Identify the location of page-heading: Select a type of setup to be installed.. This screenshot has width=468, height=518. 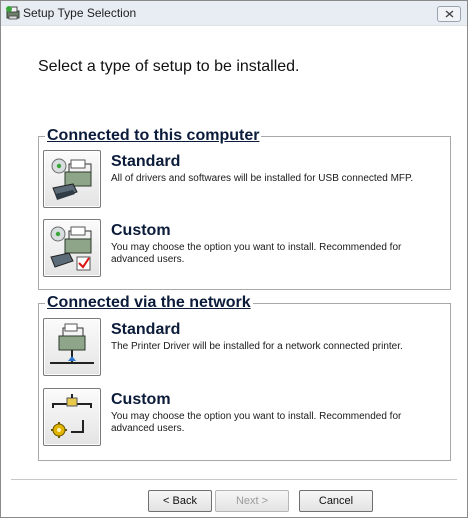
(169, 66).